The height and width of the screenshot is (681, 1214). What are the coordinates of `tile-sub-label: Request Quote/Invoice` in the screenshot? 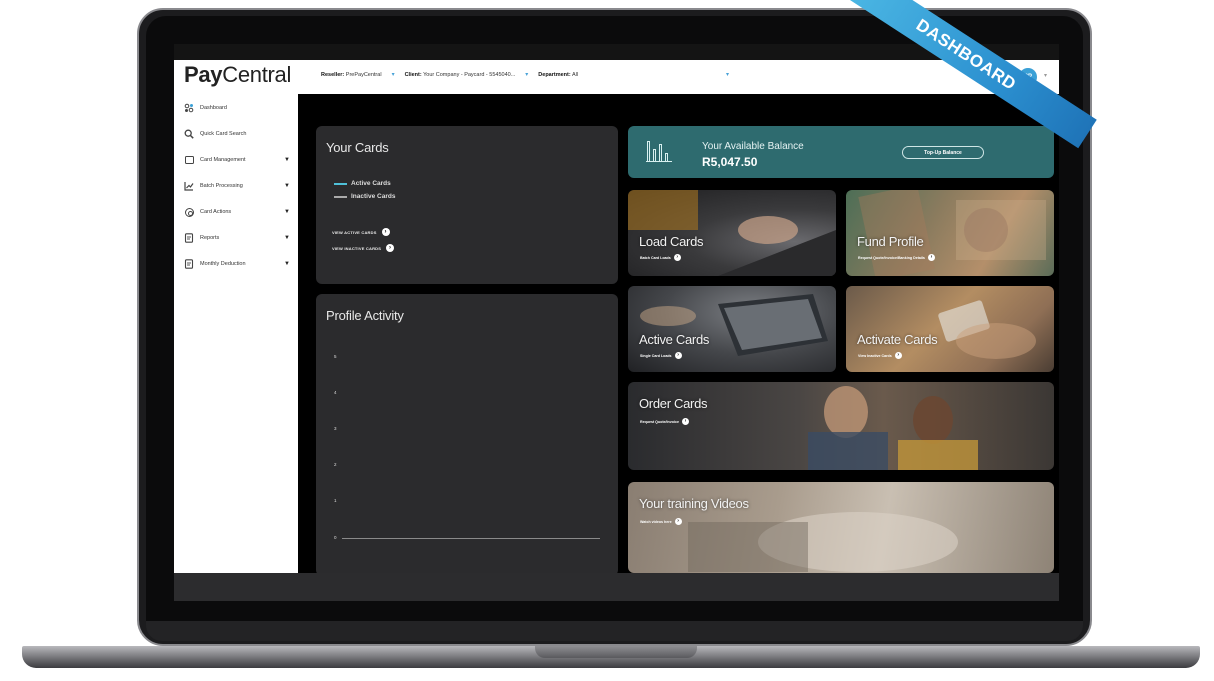 It's located at (659, 421).